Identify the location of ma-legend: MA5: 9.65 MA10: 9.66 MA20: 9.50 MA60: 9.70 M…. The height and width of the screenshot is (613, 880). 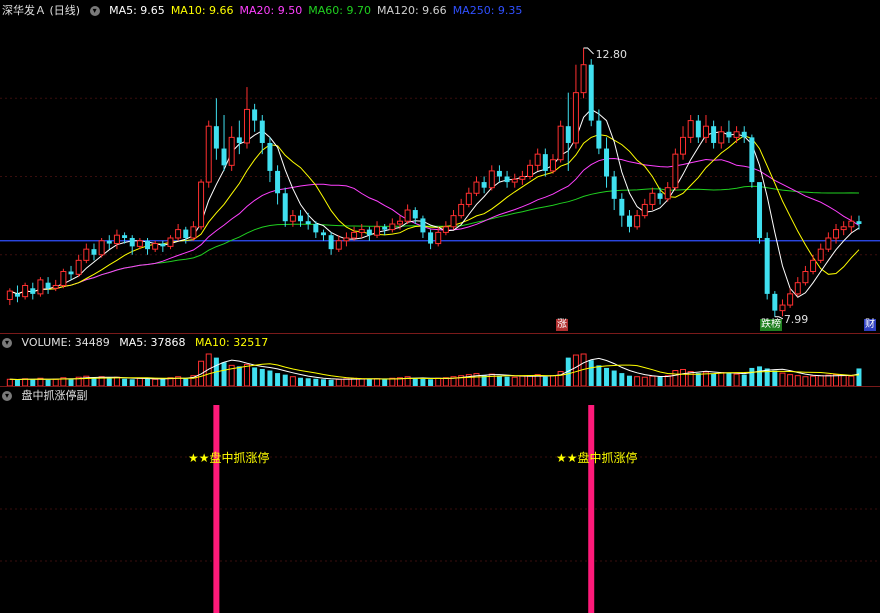
(318, 10).